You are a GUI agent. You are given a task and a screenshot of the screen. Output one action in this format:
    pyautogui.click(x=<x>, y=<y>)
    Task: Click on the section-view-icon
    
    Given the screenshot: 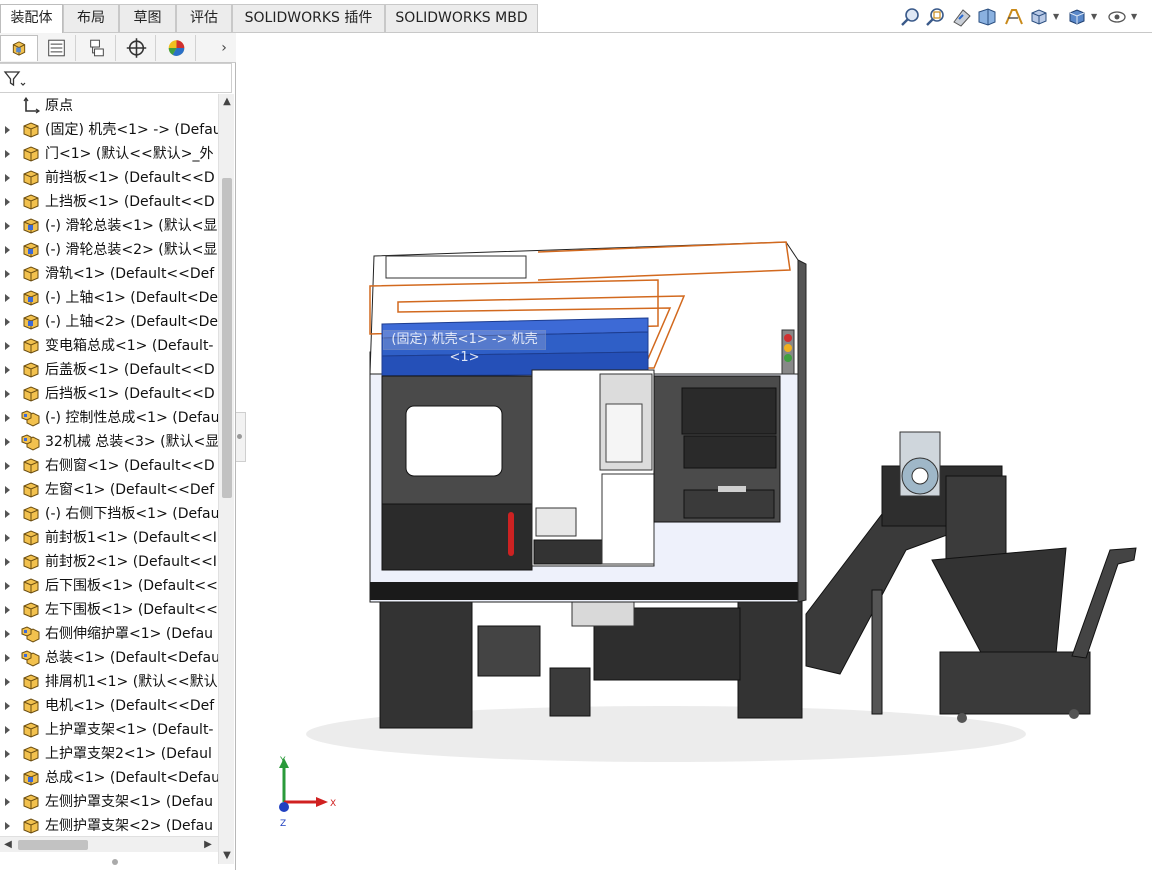 What is the action you would take?
    pyautogui.click(x=987, y=17)
    